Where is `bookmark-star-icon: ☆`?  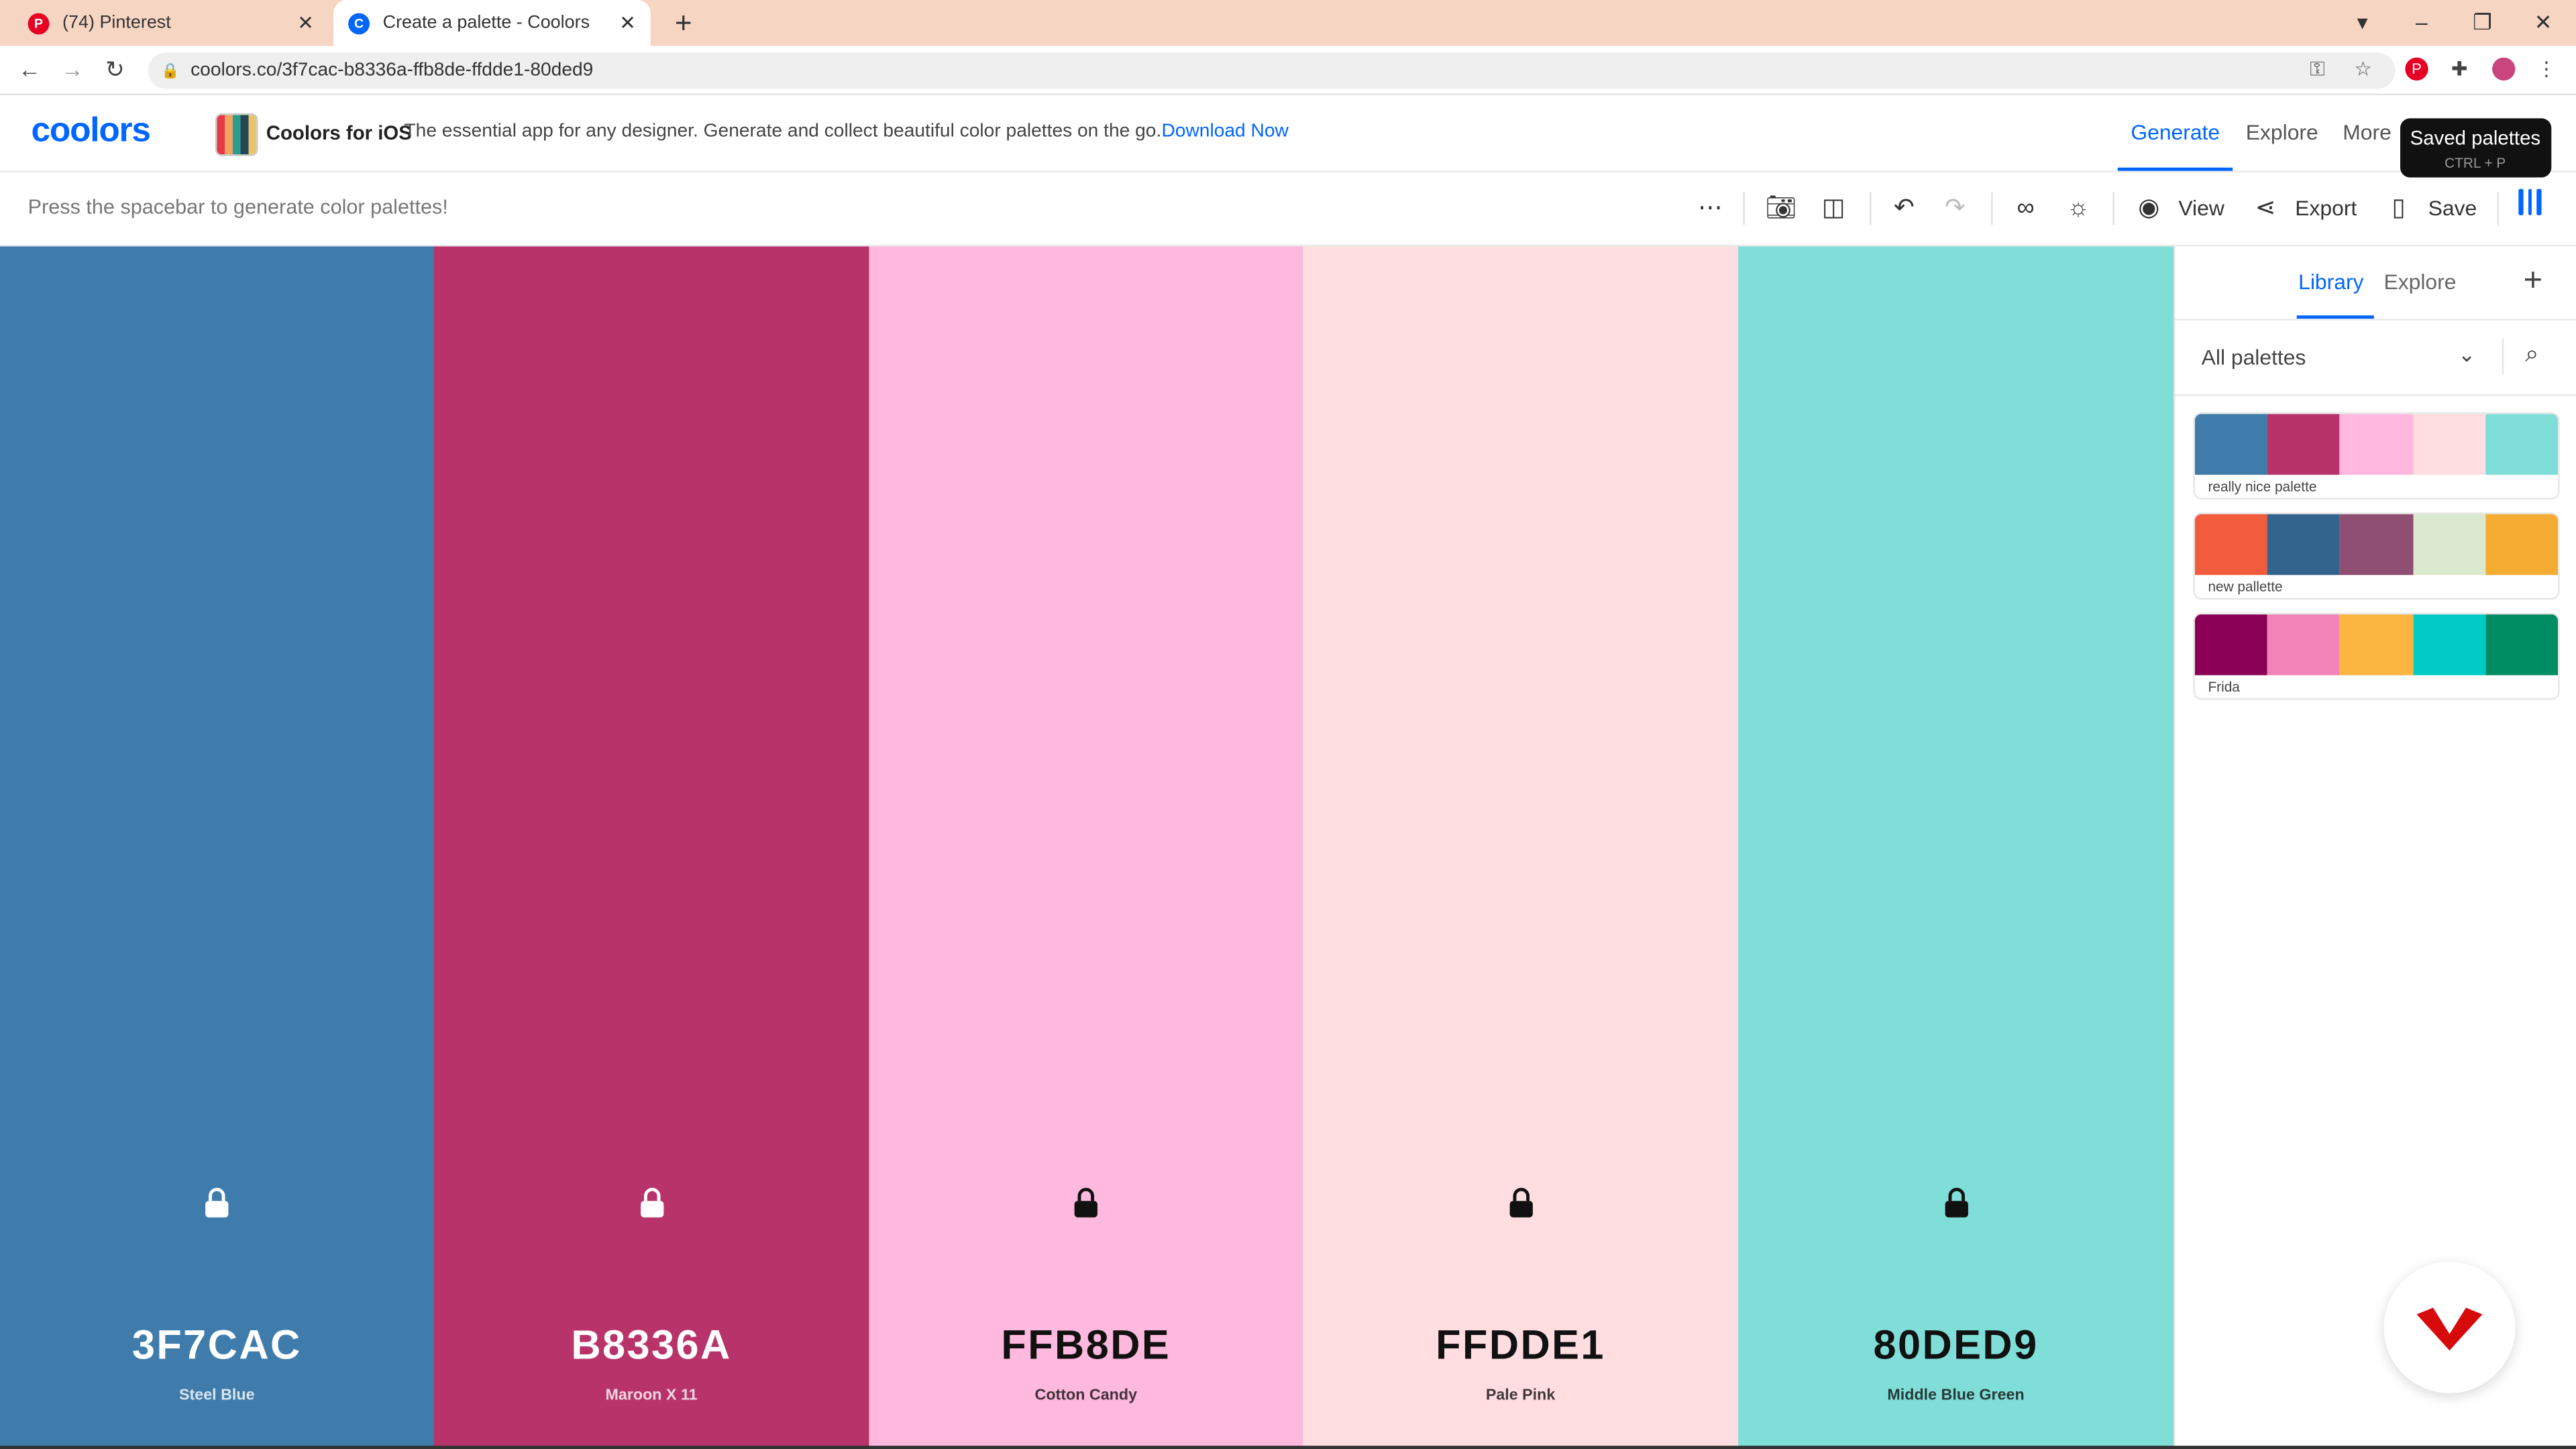 bookmark-star-icon: ☆ is located at coordinates (2362, 69).